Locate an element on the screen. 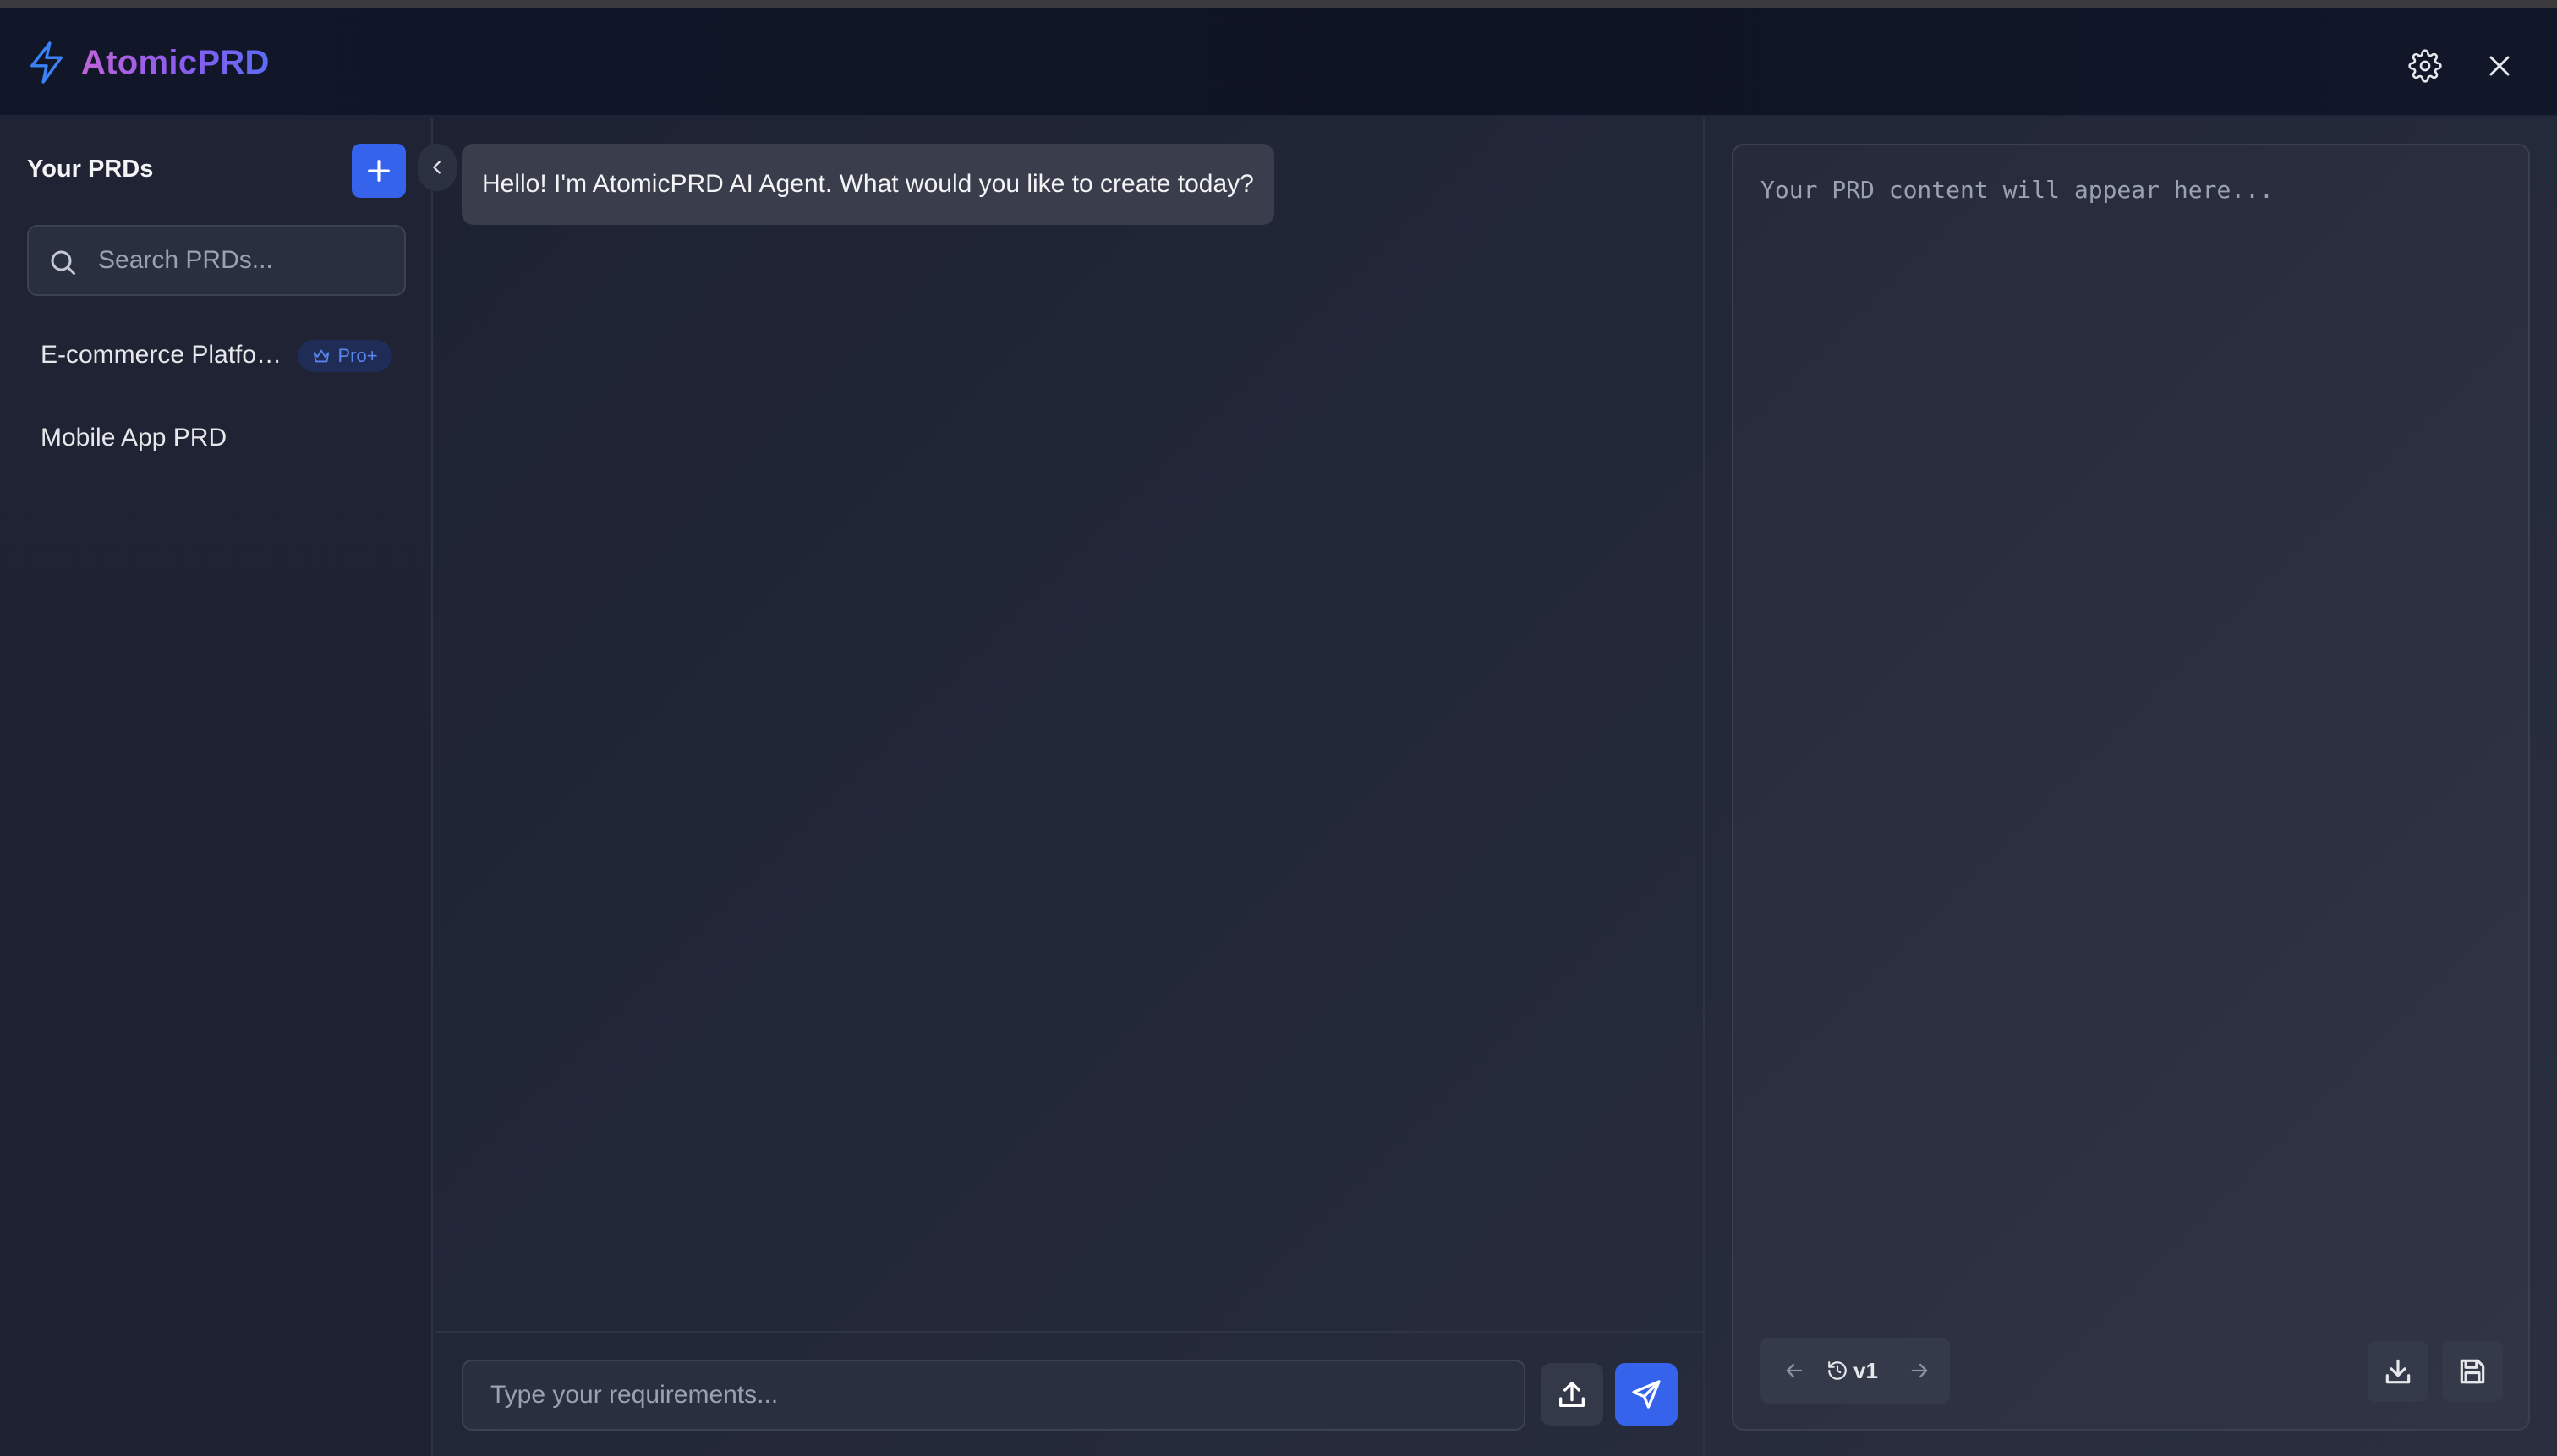  plus-icon is located at coordinates (379, 171).